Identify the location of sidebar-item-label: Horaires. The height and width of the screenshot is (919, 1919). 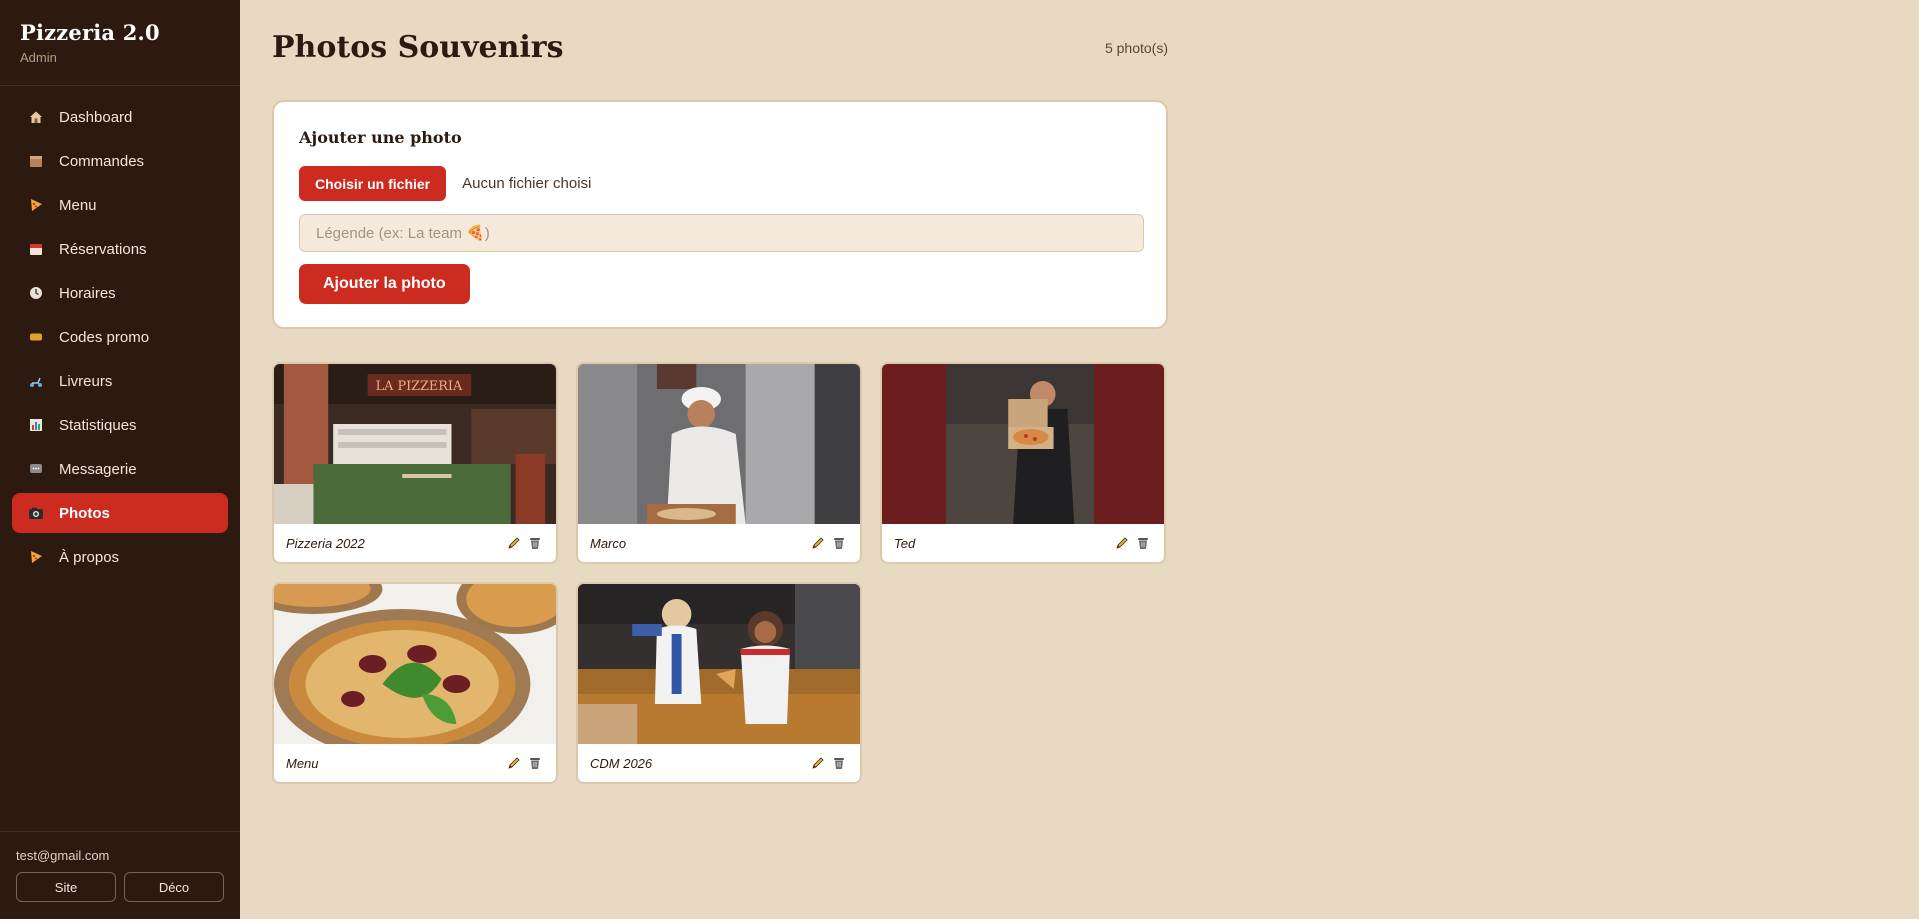
(87, 293).